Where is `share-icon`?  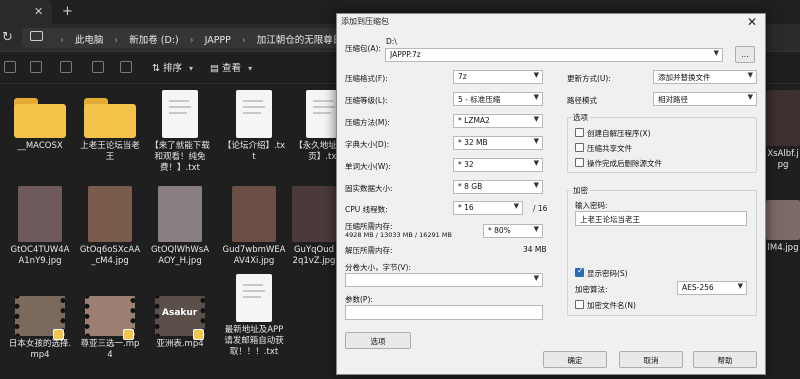 share-icon is located at coordinates (98, 67).